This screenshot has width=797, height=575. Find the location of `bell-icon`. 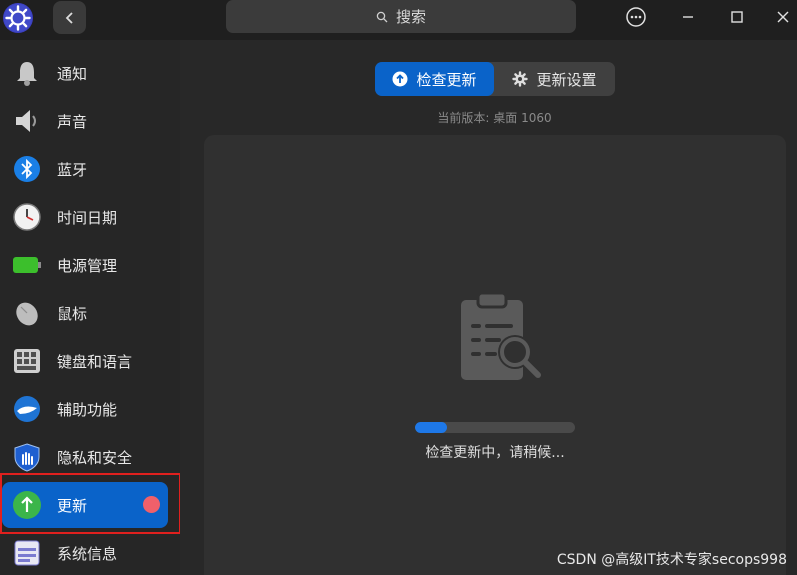

bell-icon is located at coordinates (27, 73).